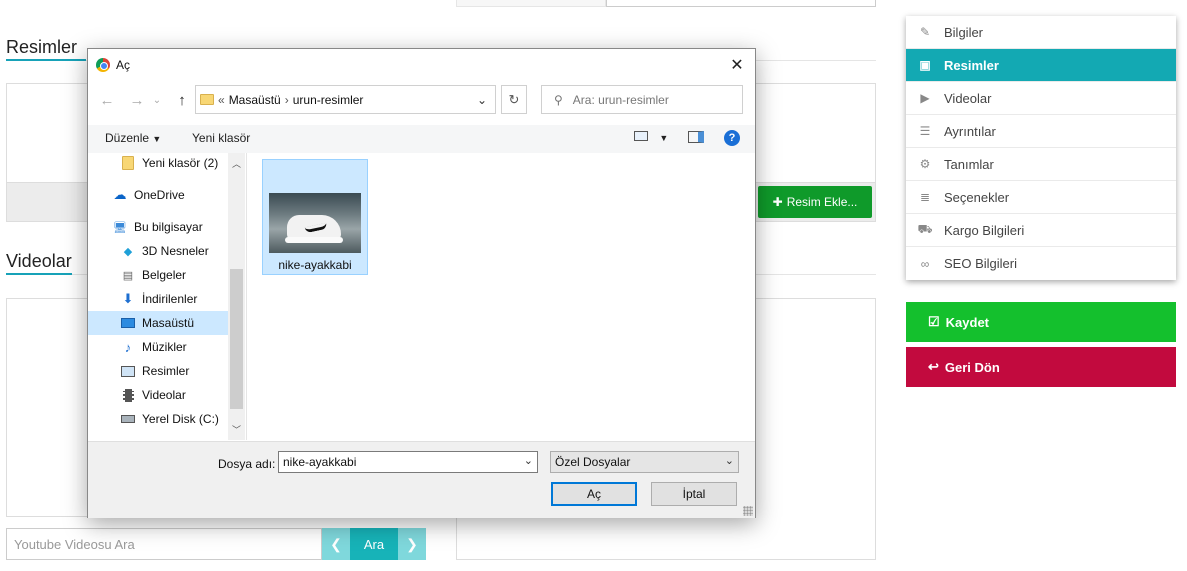  What do you see at coordinates (748, 511) in the screenshot?
I see `resize-grip` at bounding box center [748, 511].